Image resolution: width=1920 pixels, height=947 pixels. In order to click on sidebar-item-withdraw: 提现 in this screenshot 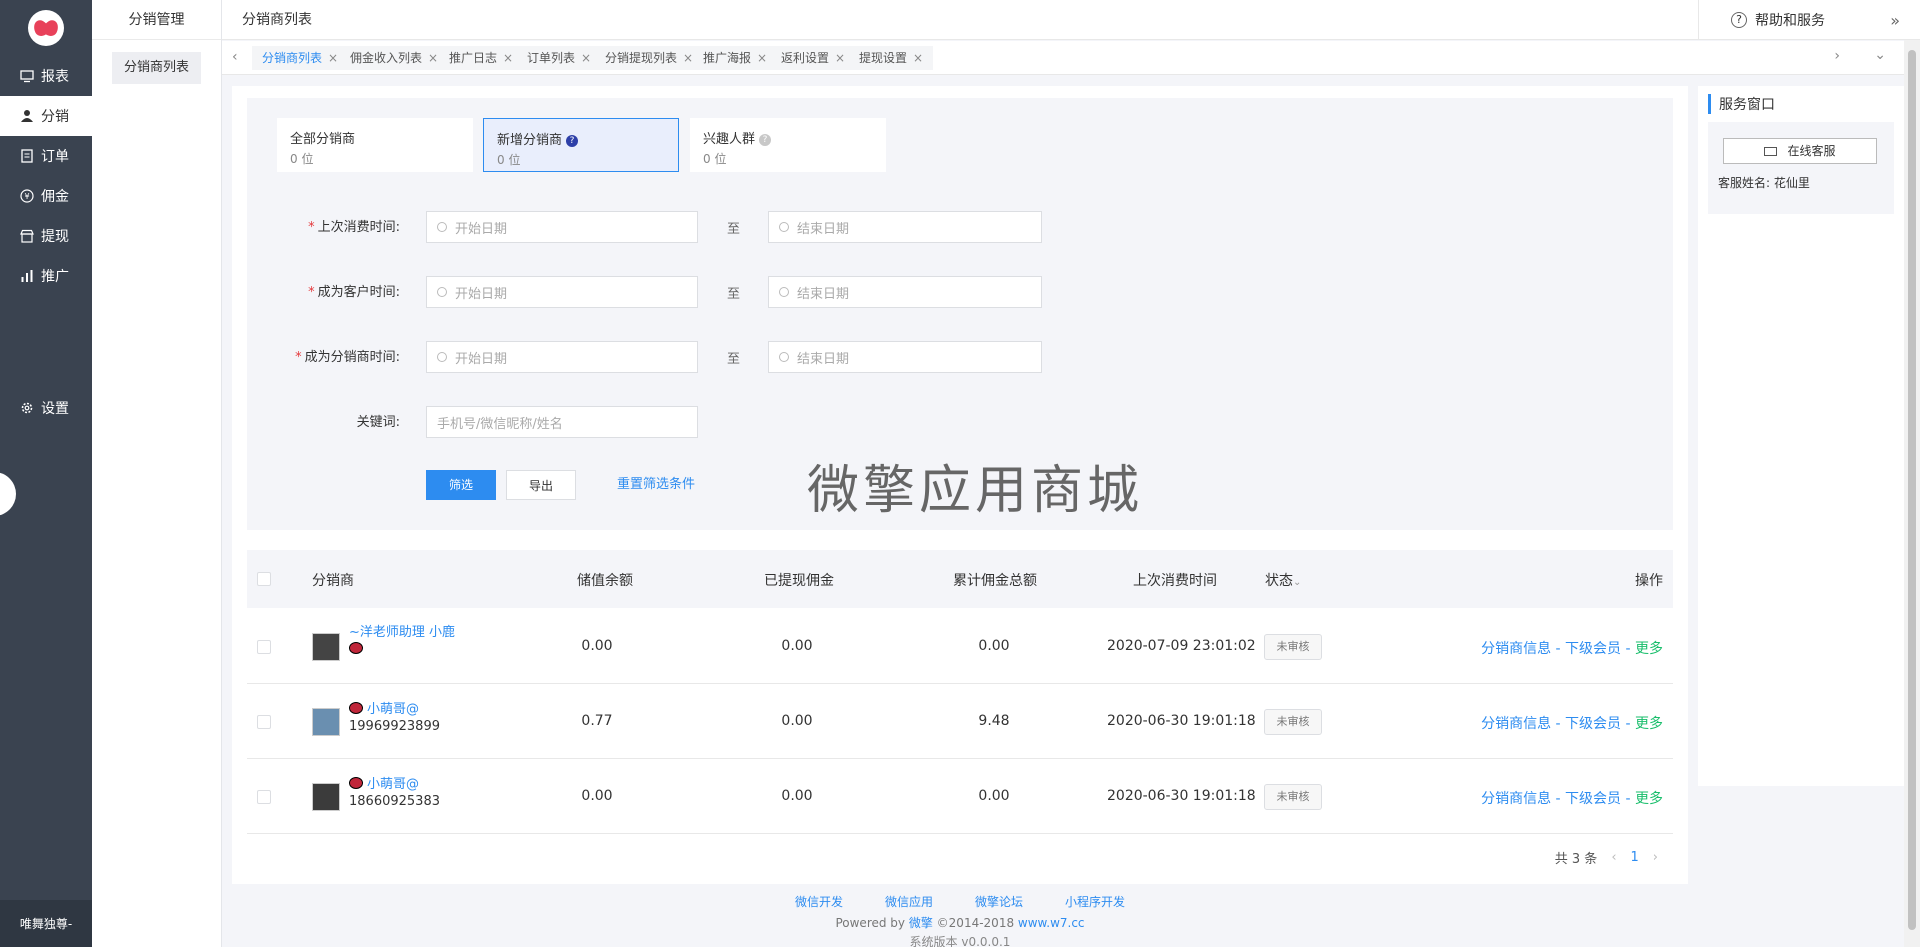, I will do `click(46, 236)`.